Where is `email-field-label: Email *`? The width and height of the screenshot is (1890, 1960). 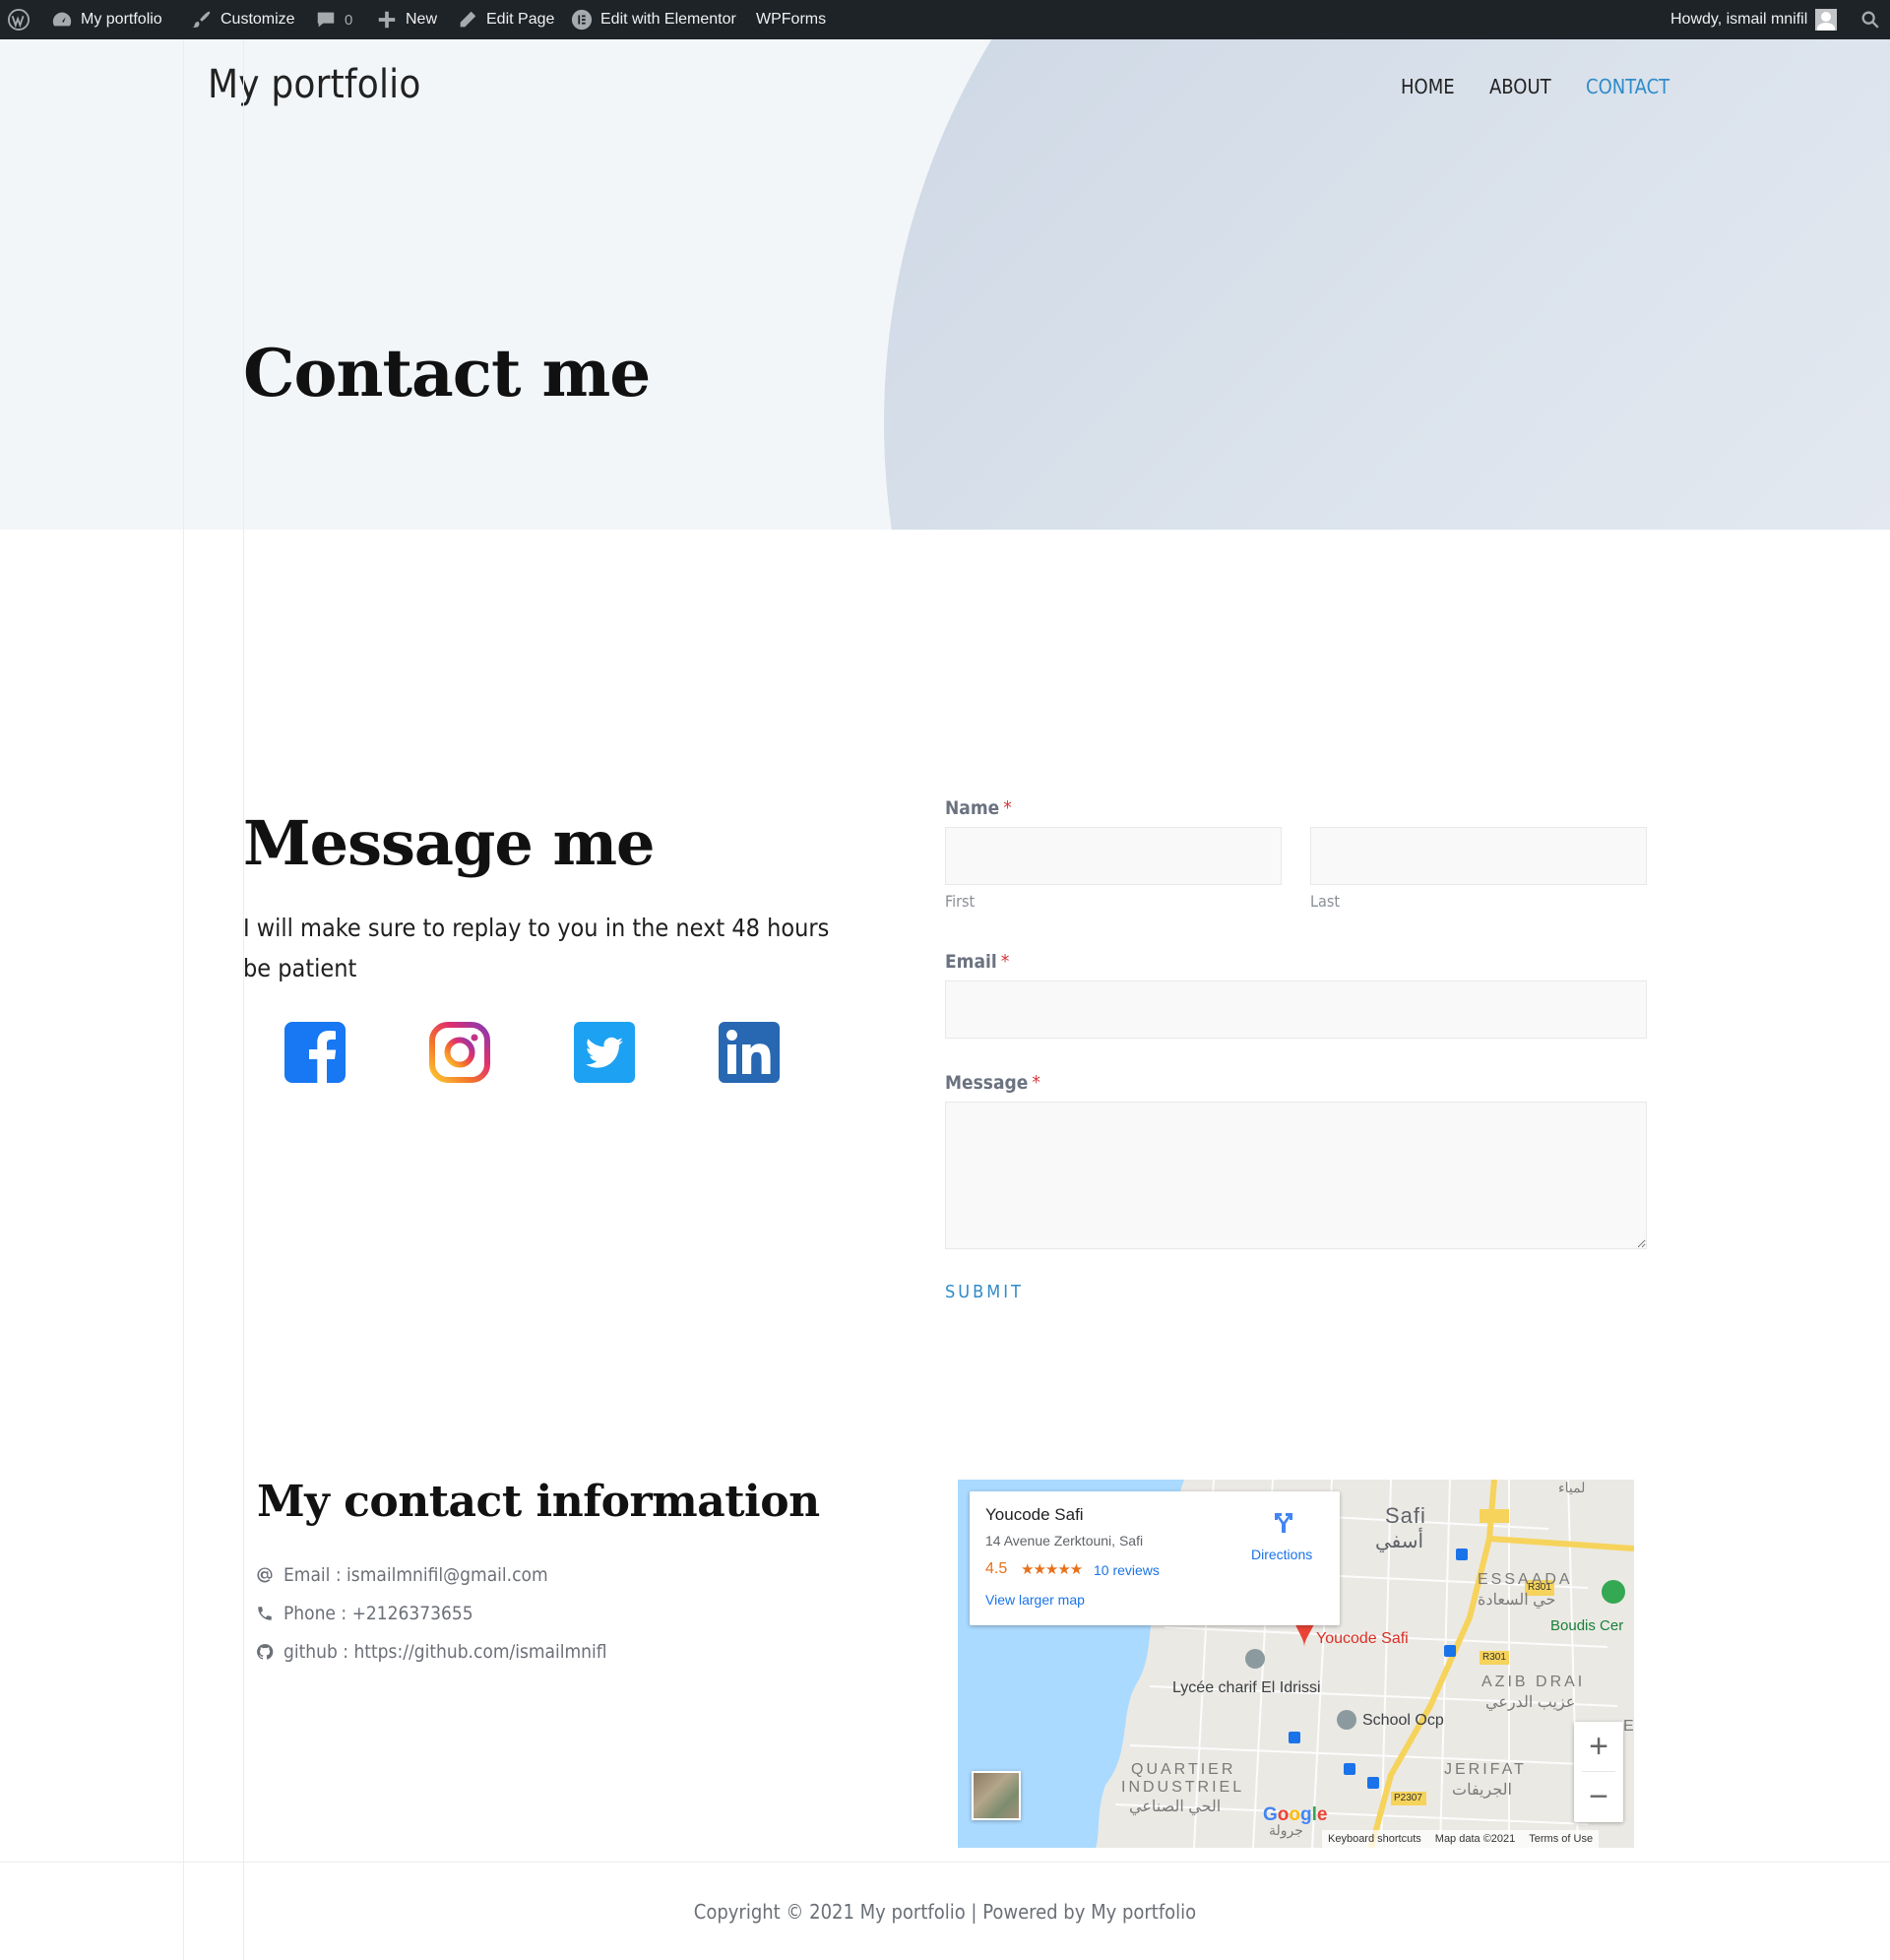 email-field-label: Email * is located at coordinates (977, 962).